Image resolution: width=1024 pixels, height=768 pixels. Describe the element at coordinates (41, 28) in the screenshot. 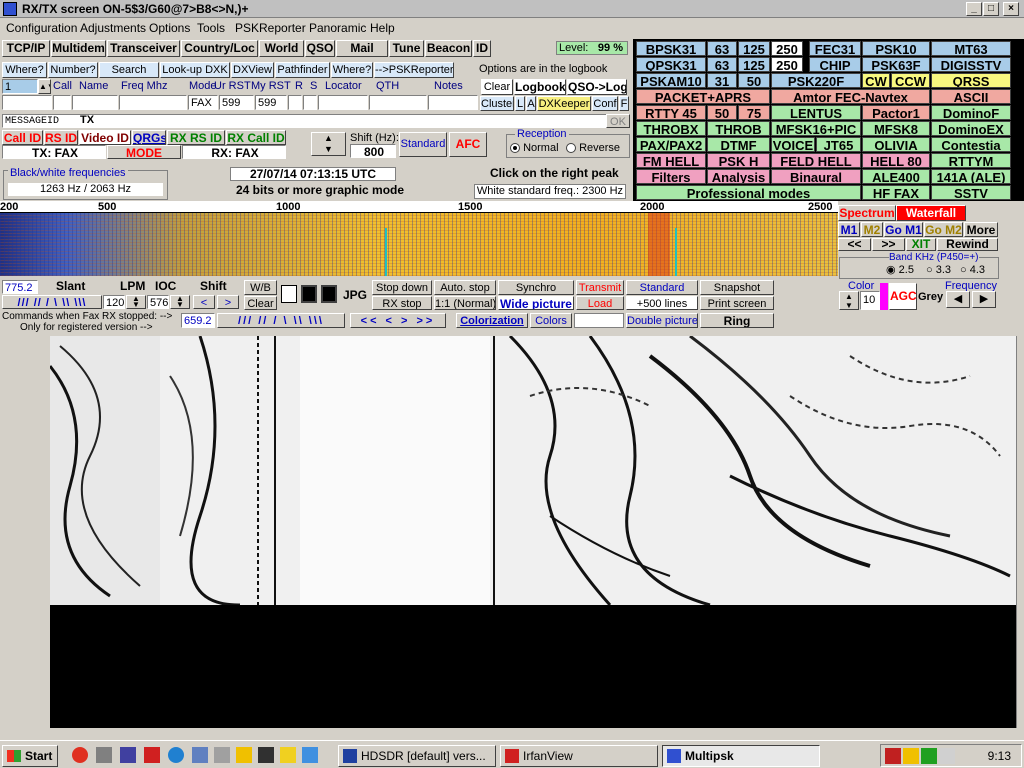

I see `menu-configuration: Configuration` at that location.